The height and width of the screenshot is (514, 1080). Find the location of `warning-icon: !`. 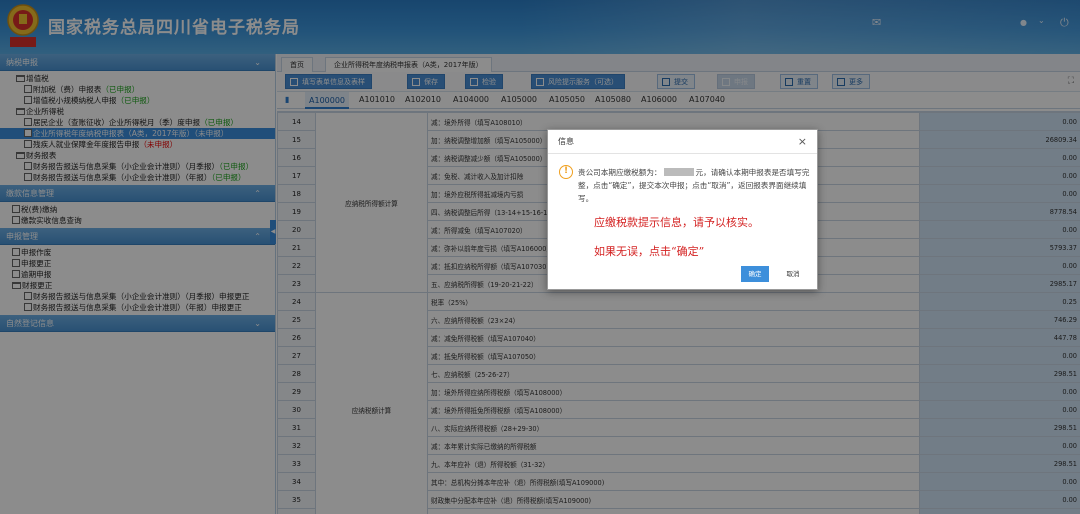

warning-icon: ! is located at coordinates (566, 172).